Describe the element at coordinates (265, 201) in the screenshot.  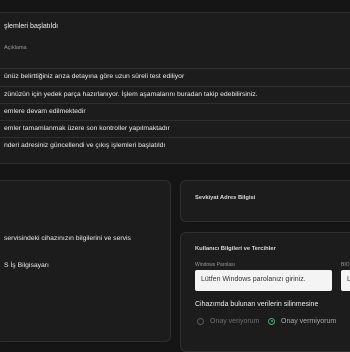
I see `shipping-address-panel` at that location.